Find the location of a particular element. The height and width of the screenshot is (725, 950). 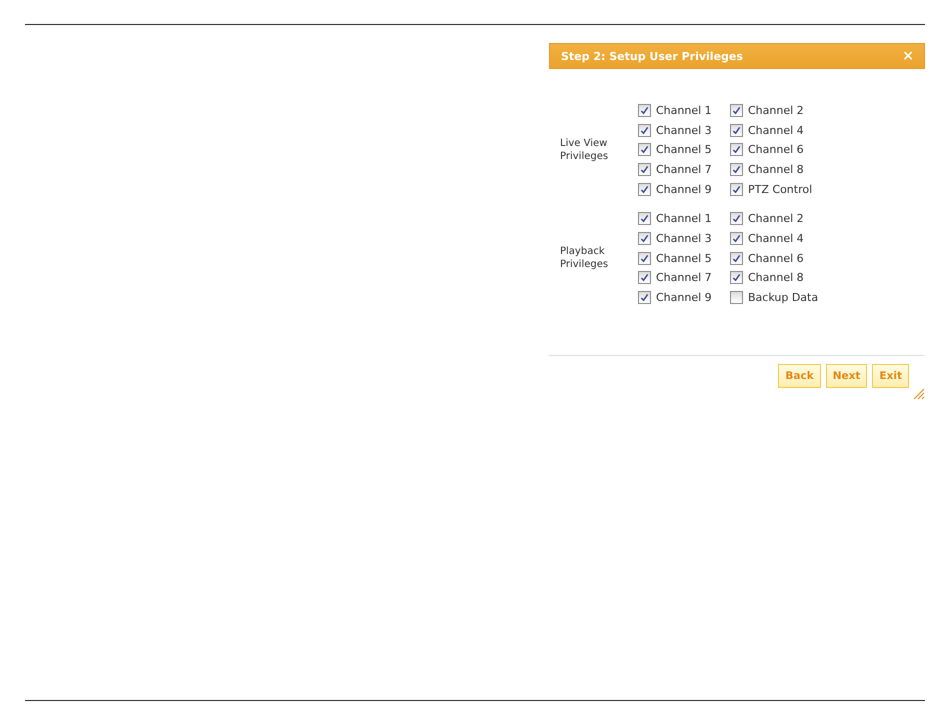

dialog-title: Step 2: Setup User Privileges is located at coordinates (652, 56).